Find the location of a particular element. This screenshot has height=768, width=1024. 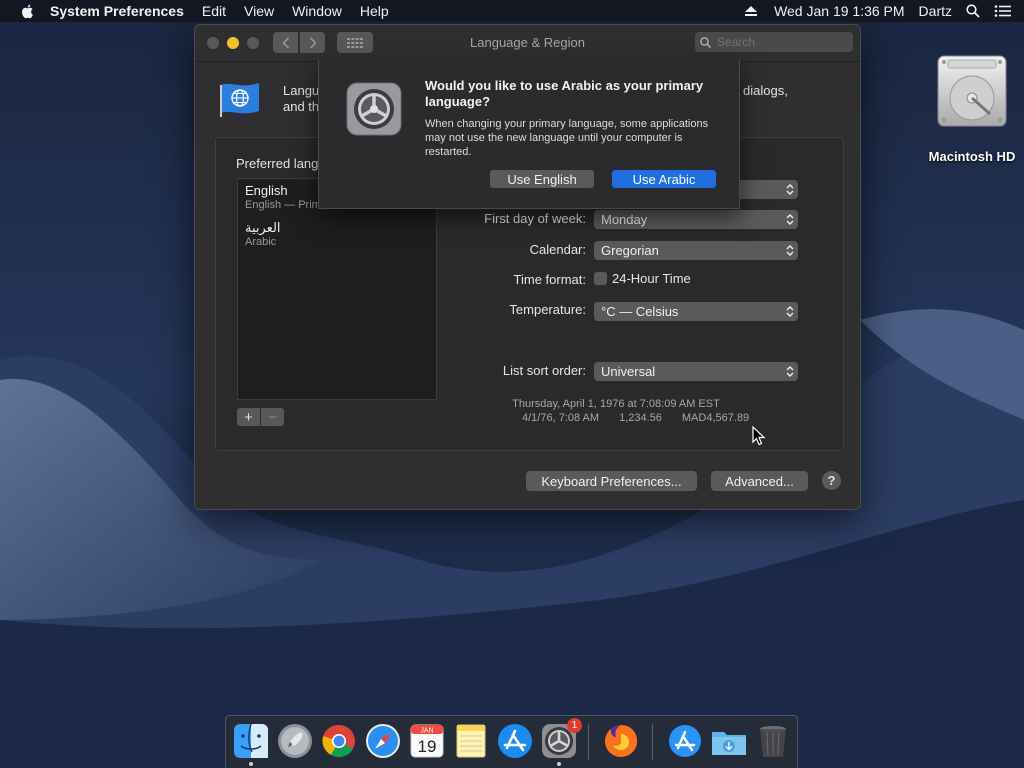

header-text-tail: dialogs, is located at coordinates (765, 90).